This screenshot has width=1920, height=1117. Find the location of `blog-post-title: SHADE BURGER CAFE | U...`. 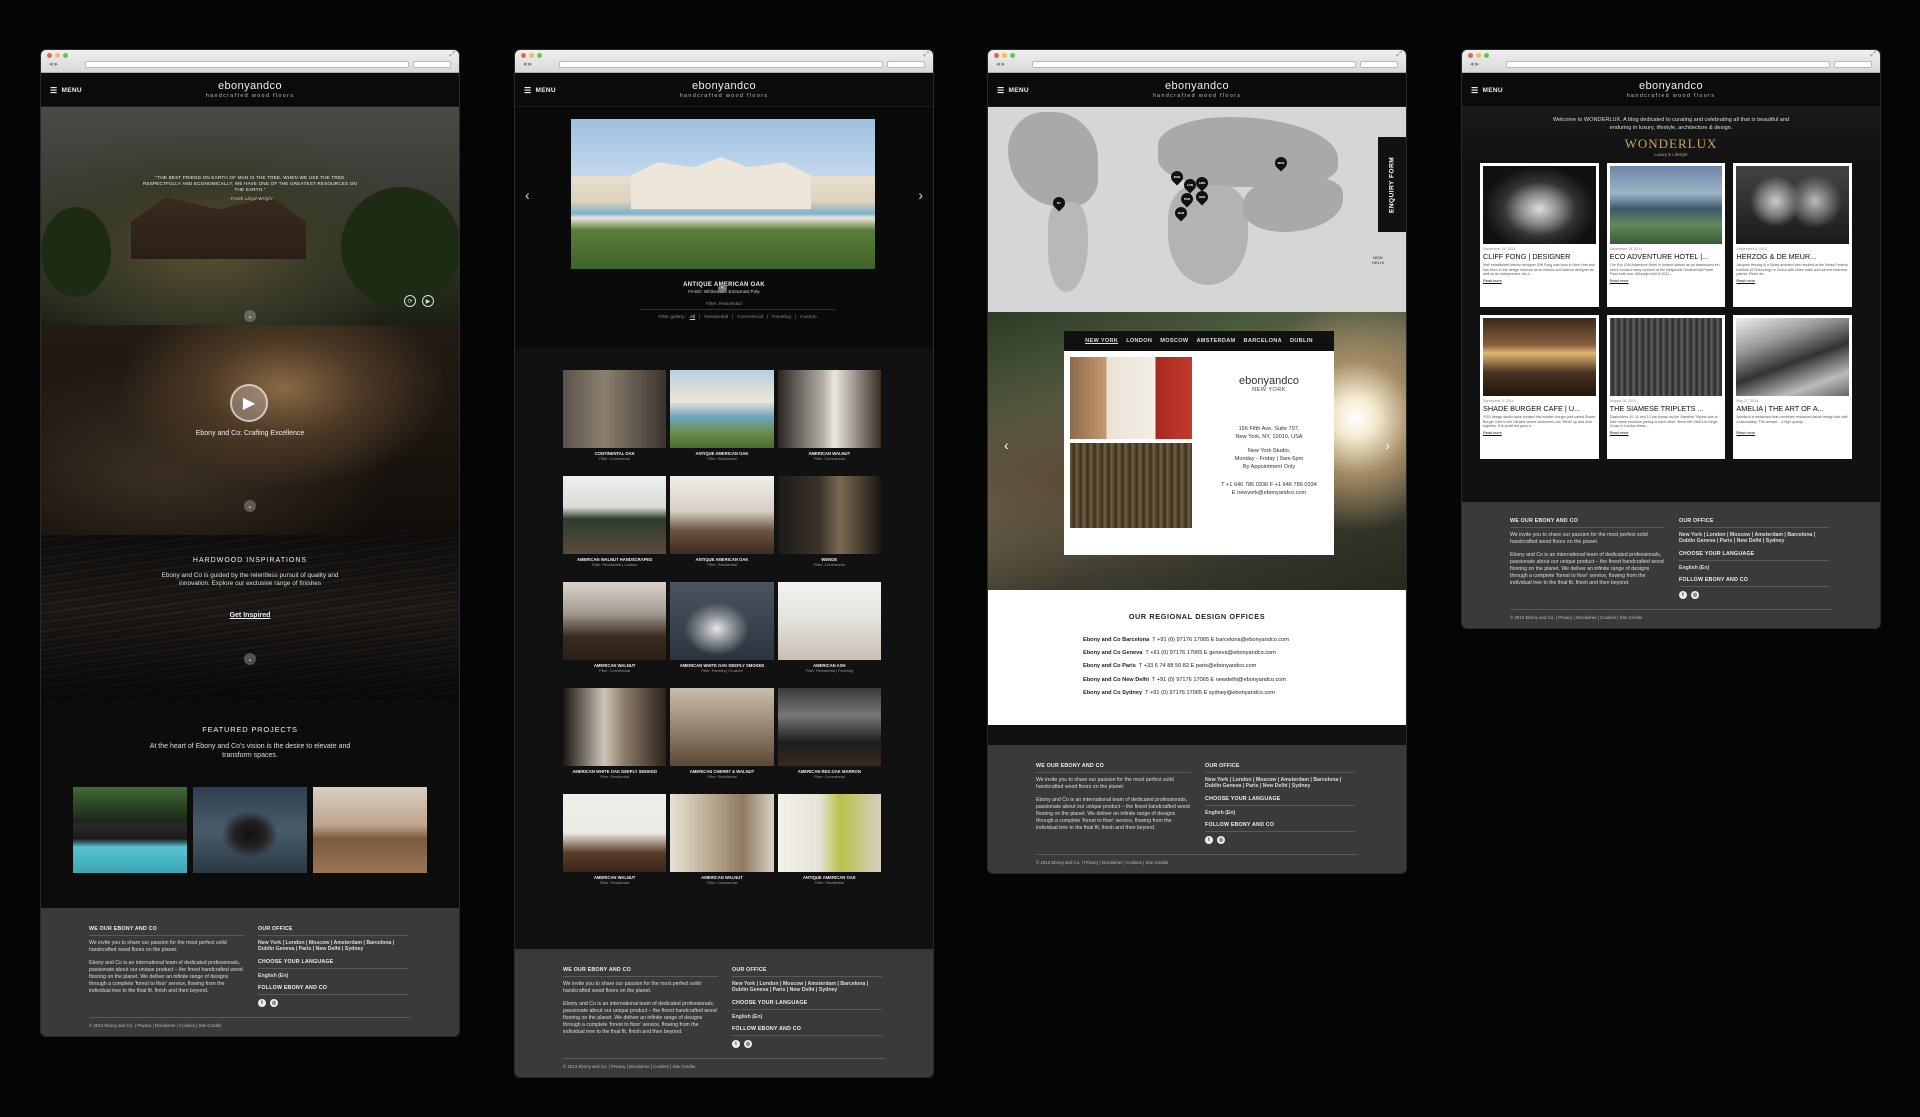

blog-post-title: SHADE BURGER CAFE | U... is located at coordinates (1539, 408).